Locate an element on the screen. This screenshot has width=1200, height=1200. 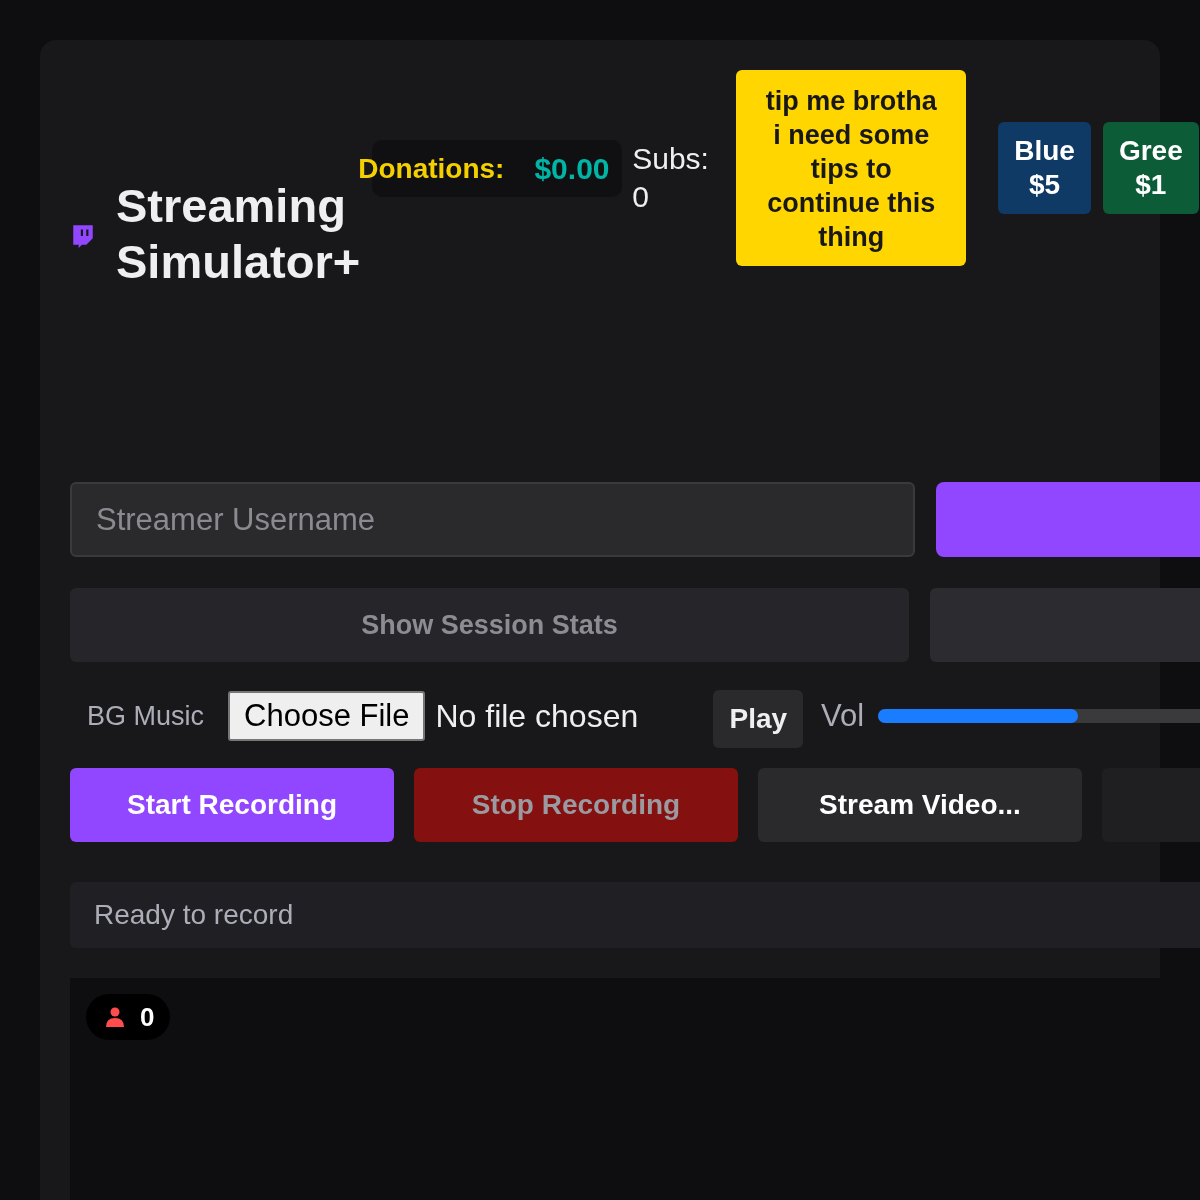
donation-button: Blue $5 is located at coordinates (1044, 168).